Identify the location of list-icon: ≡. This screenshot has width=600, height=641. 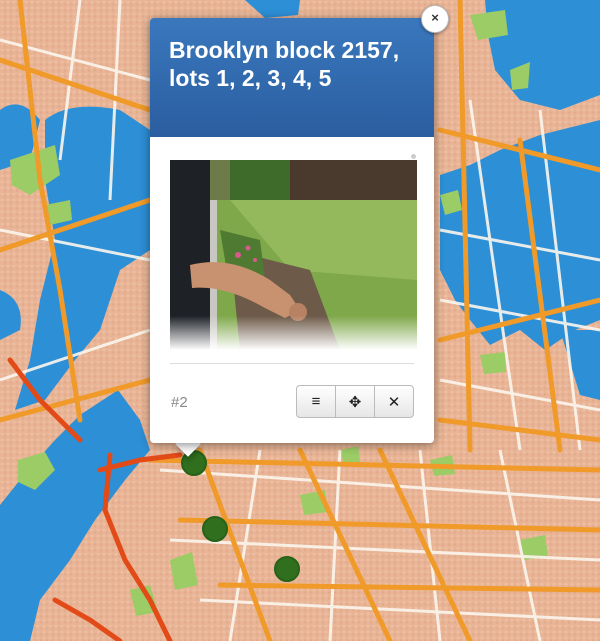
(316, 401).